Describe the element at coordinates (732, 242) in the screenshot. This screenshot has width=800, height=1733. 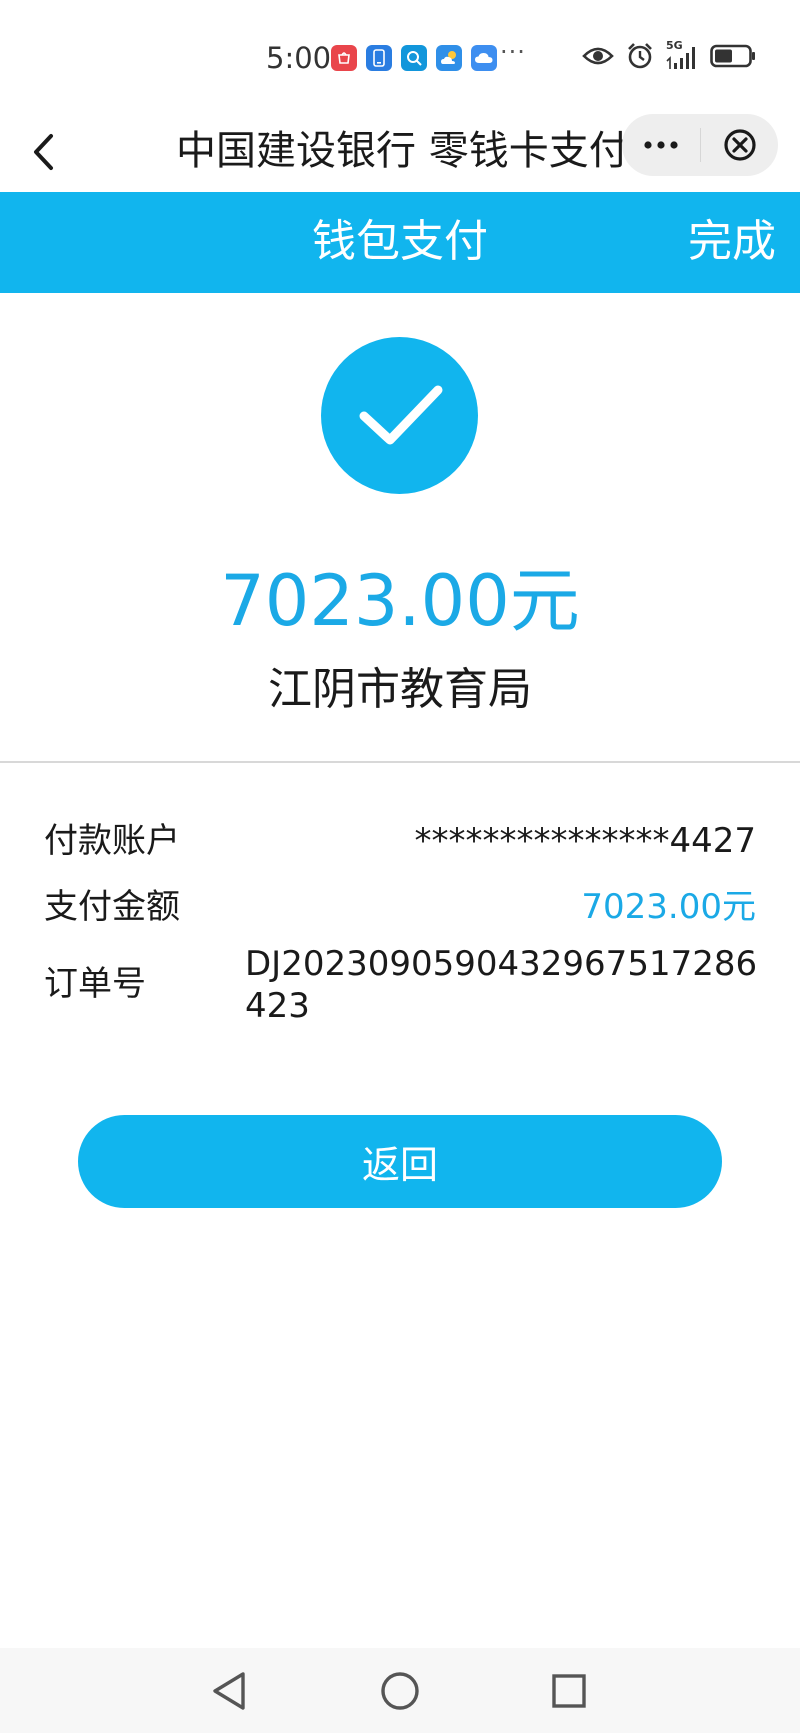
I see `done-button: 完成` at that location.